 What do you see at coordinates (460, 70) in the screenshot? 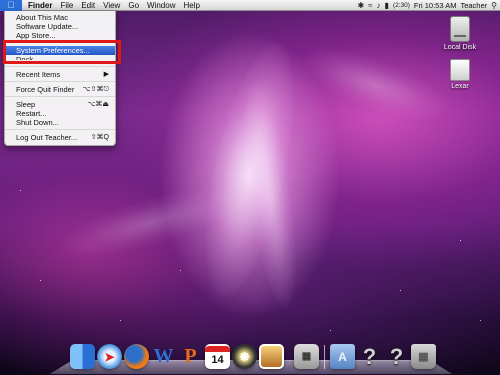
I see `usb-drive-icon` at bounding box center [460, 70].